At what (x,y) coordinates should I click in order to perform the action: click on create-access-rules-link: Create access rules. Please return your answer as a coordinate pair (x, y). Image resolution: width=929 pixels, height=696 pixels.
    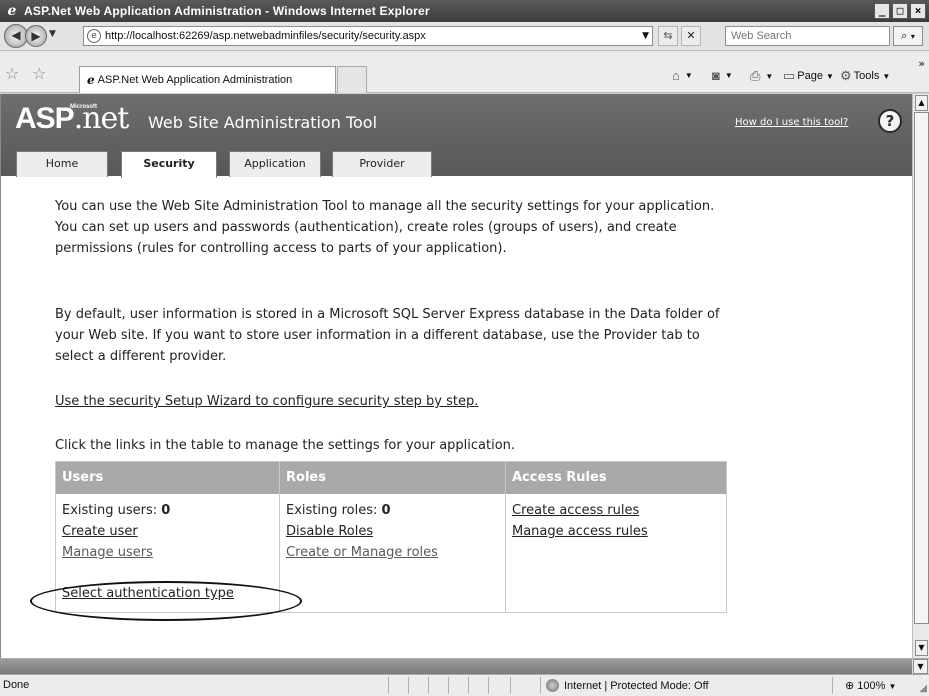
    Looking at the image, I should click on (575, 510).